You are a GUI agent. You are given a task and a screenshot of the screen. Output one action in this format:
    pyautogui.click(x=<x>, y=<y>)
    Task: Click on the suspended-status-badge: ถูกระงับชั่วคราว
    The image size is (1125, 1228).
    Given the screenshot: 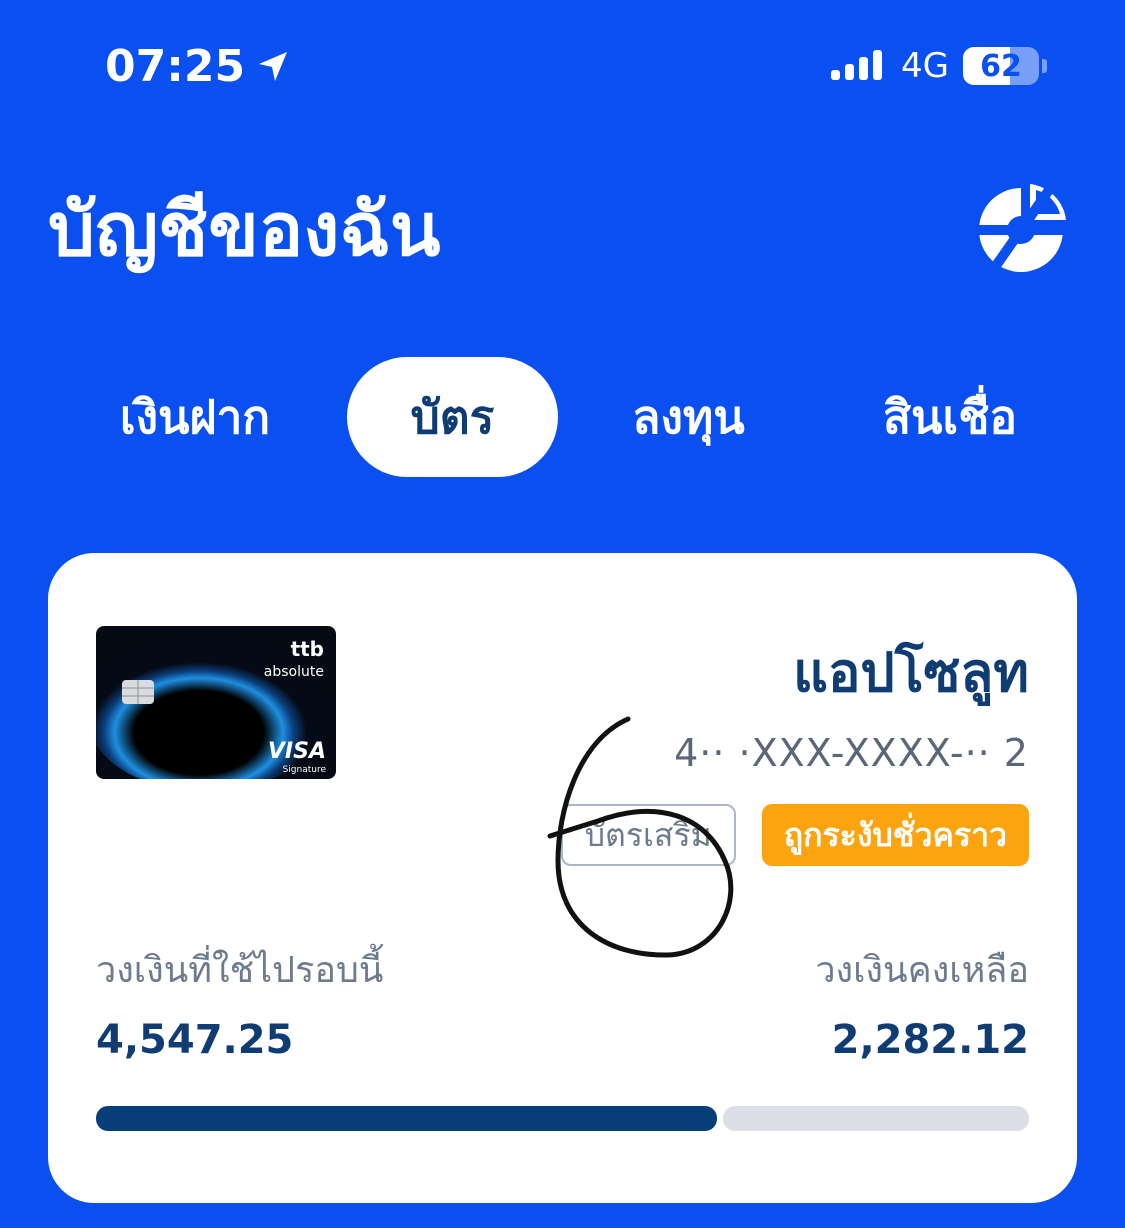 What is the action you would take?
    pyautogui.click(x=895, y=835)
    